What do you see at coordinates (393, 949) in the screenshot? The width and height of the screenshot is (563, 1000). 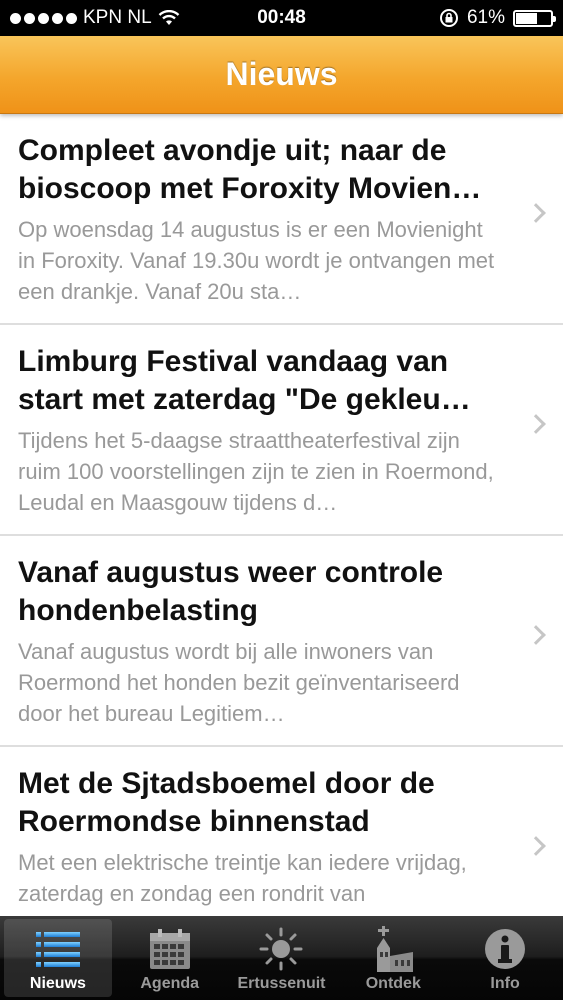 I see `church-icon` at bounding box center [393, 949].